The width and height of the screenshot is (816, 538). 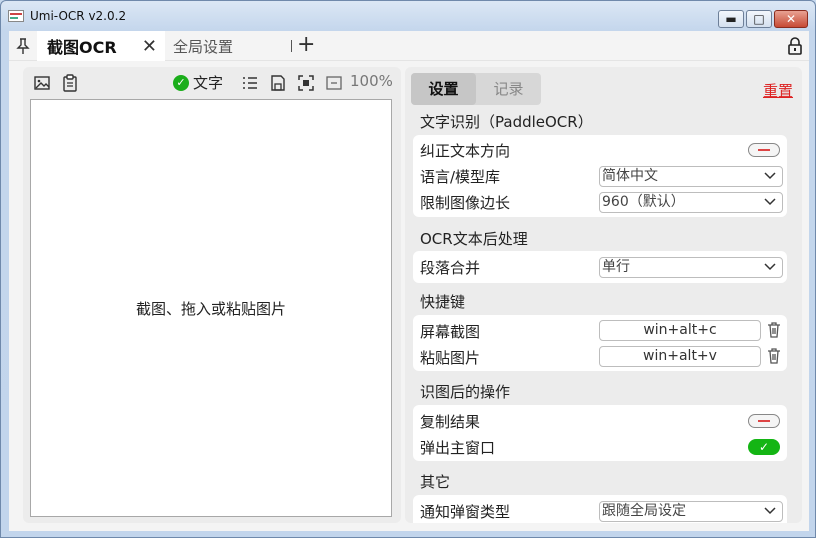 I want to click on minimize-icon: ▬, so click(x=731, y=19).